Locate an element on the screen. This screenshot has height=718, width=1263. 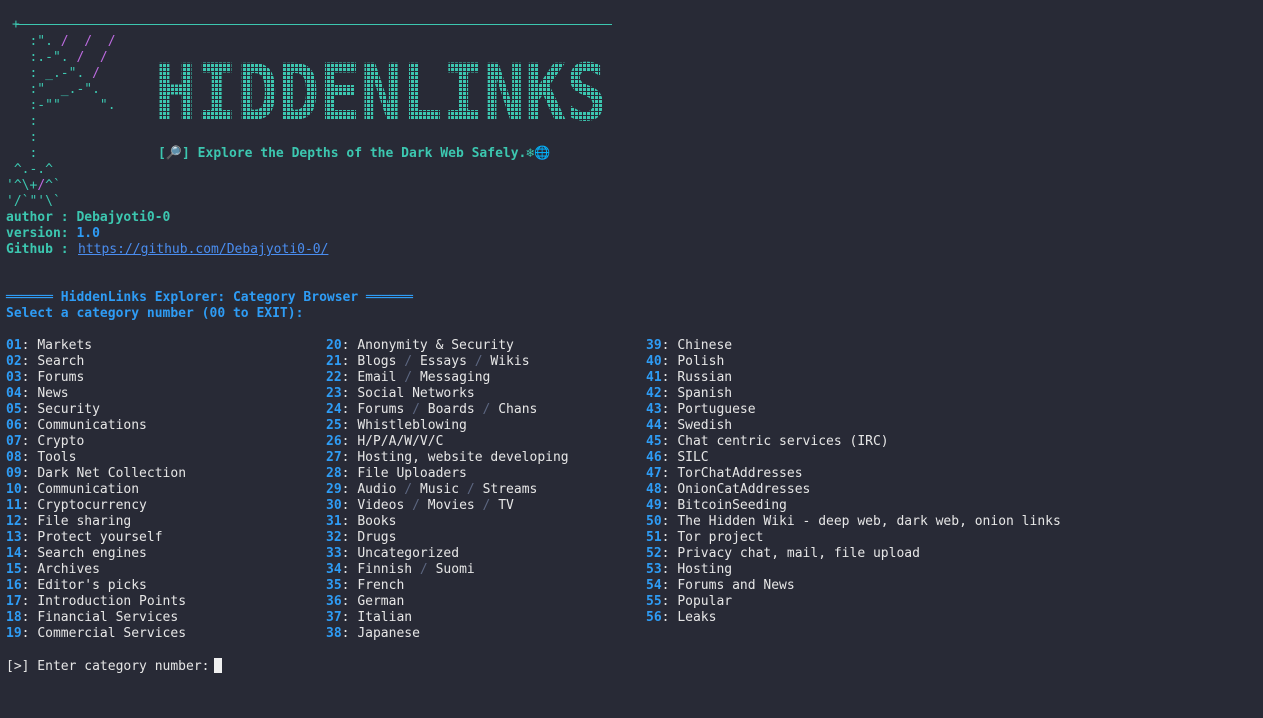
category-number: 33 is located at coordinates (334, 553).